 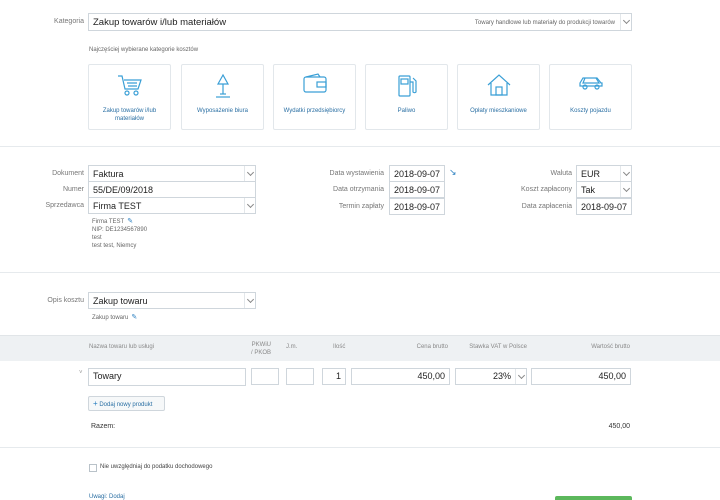 What do you see at coordinates (546, 189) in the screenshot?
I see `paid-label: Koszt zapłacony` at bounding box center [546, 189].